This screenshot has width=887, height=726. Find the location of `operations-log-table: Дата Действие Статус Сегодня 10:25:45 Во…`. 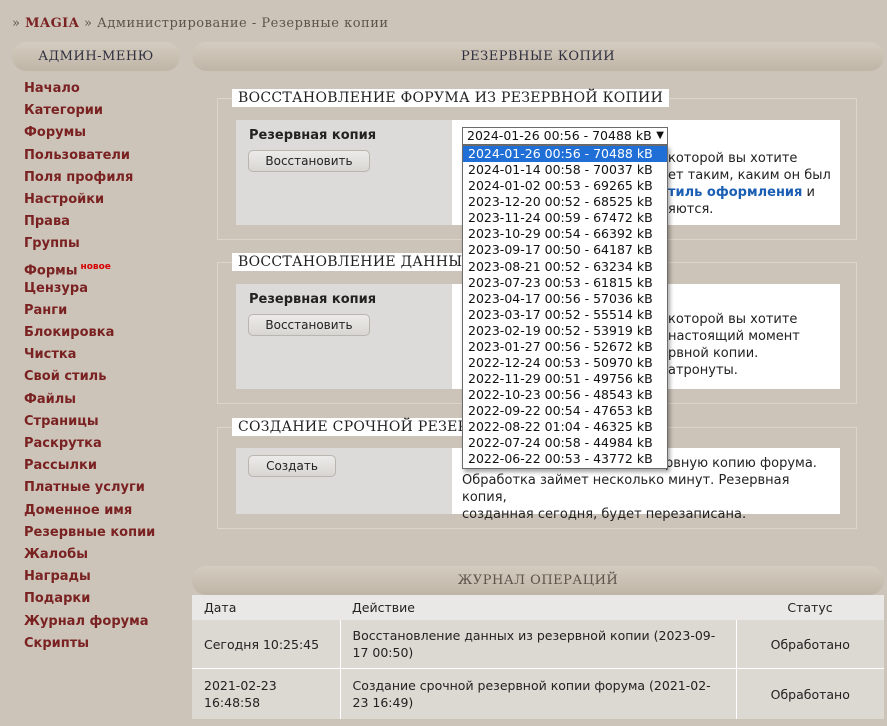

operations-log-table: Дата Действие Статус Сегодня 10:25:45 Во… is located at coordinates (538, 657).